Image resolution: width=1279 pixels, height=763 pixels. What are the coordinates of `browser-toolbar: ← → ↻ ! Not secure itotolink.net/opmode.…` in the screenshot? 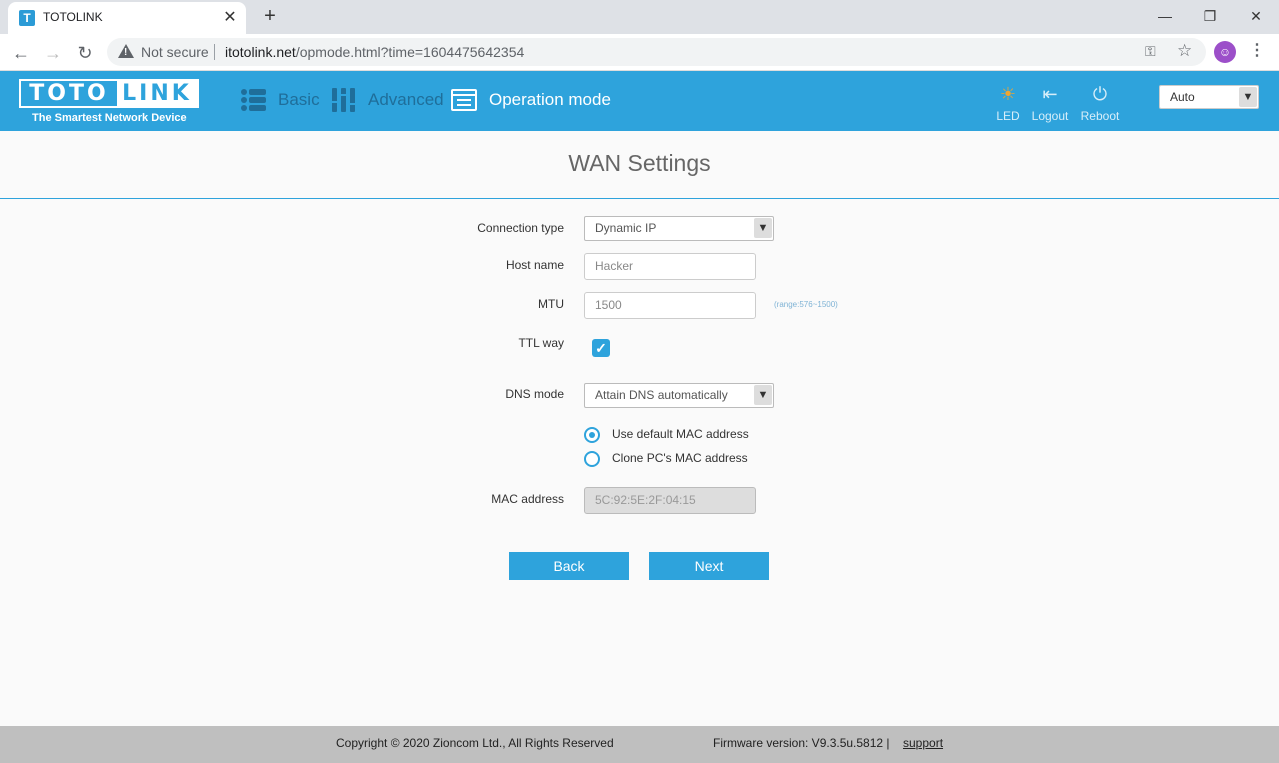 It's located at (639, 52).